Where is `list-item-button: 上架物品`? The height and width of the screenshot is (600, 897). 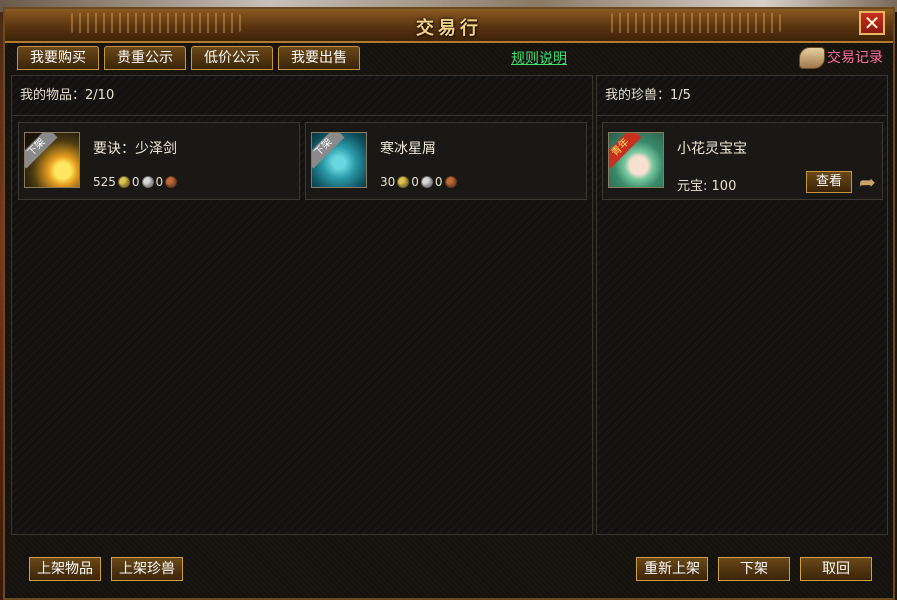
list-item-button: 上架物品 is located at coordinates (65, 569).